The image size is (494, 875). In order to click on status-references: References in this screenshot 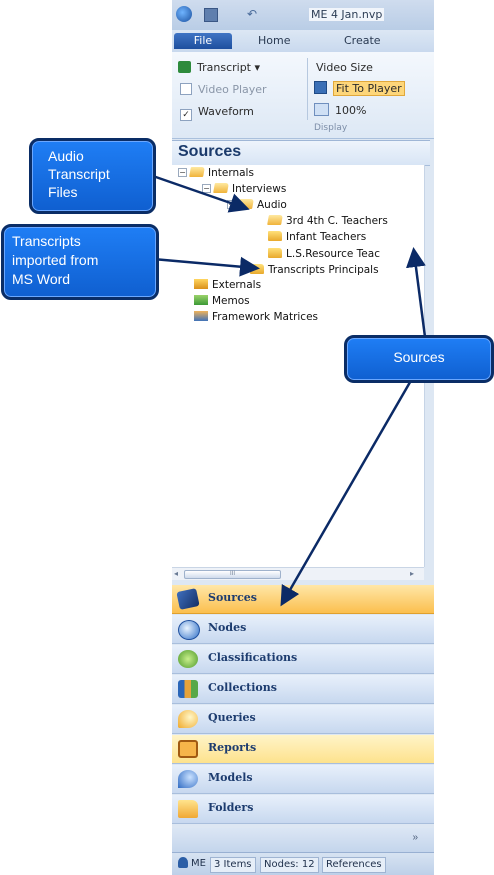, I will do `click(354, 865)`.